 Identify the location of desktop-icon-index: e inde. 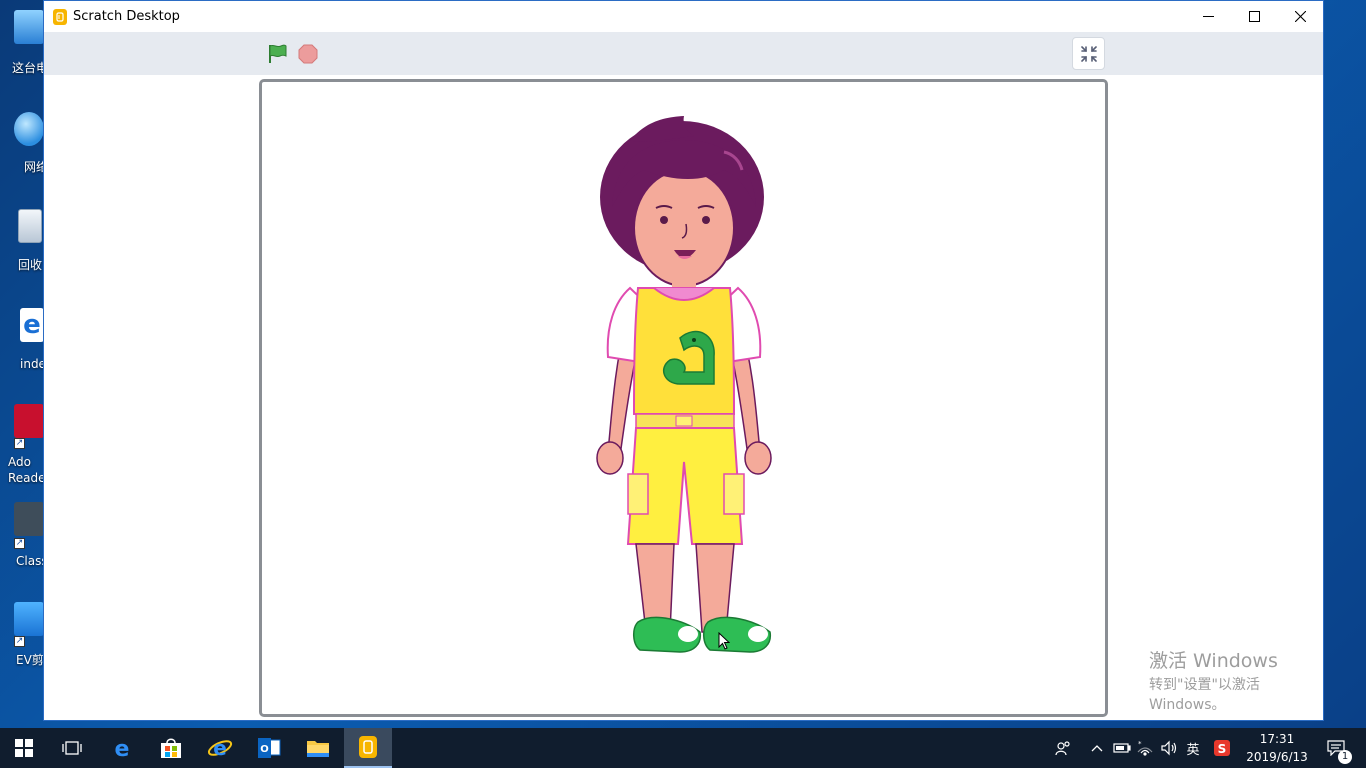
(23, 339).